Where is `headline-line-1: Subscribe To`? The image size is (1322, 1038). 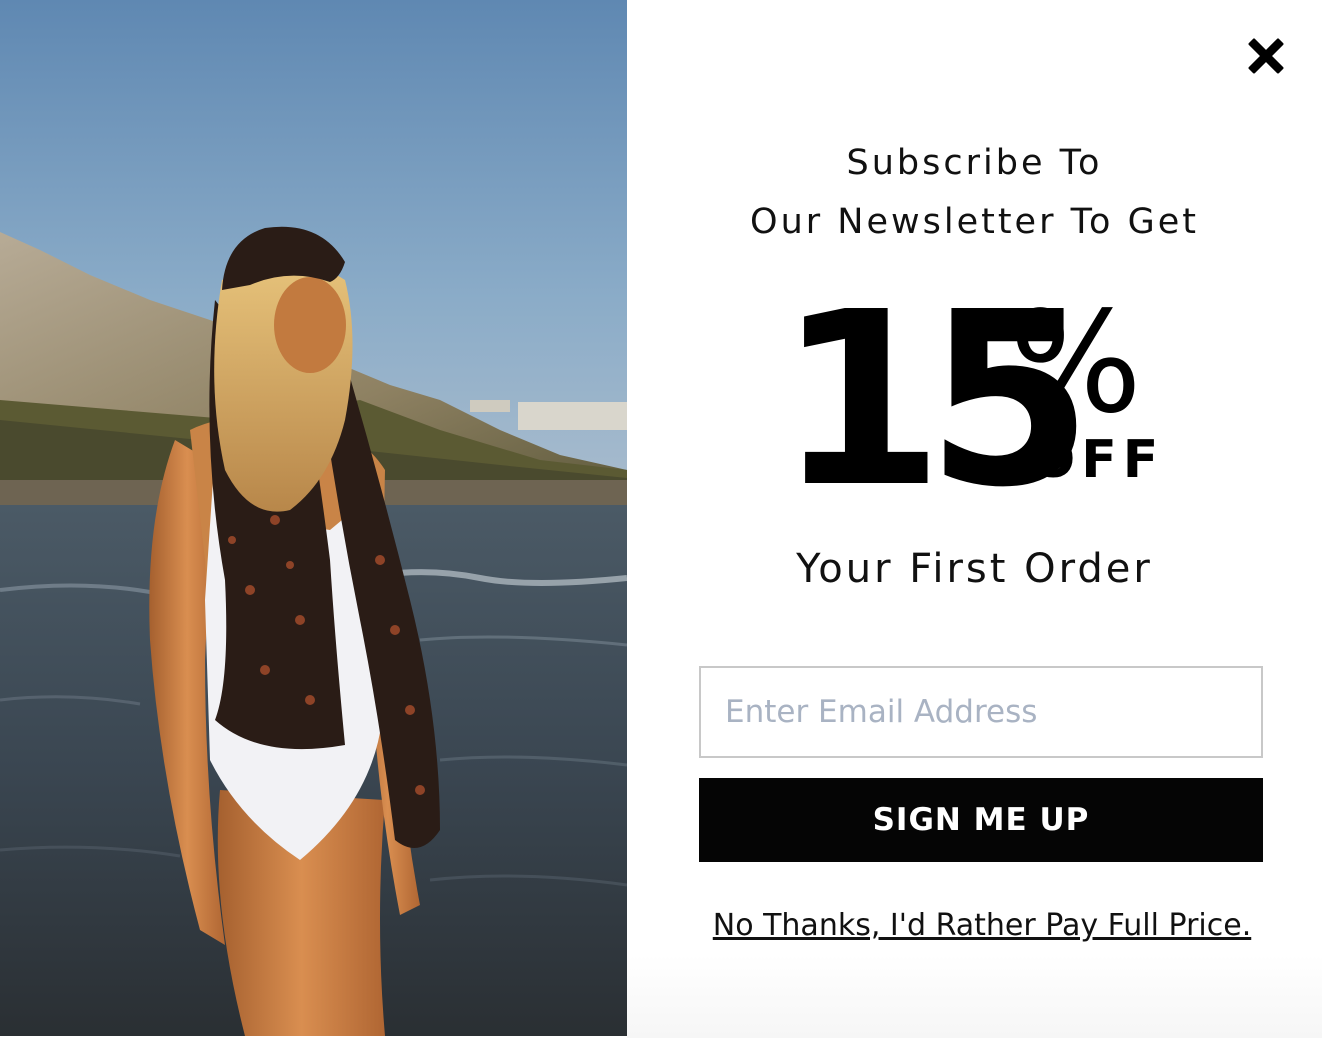 headline-line-1: Subscribe To is located at coordinates (974, 163).